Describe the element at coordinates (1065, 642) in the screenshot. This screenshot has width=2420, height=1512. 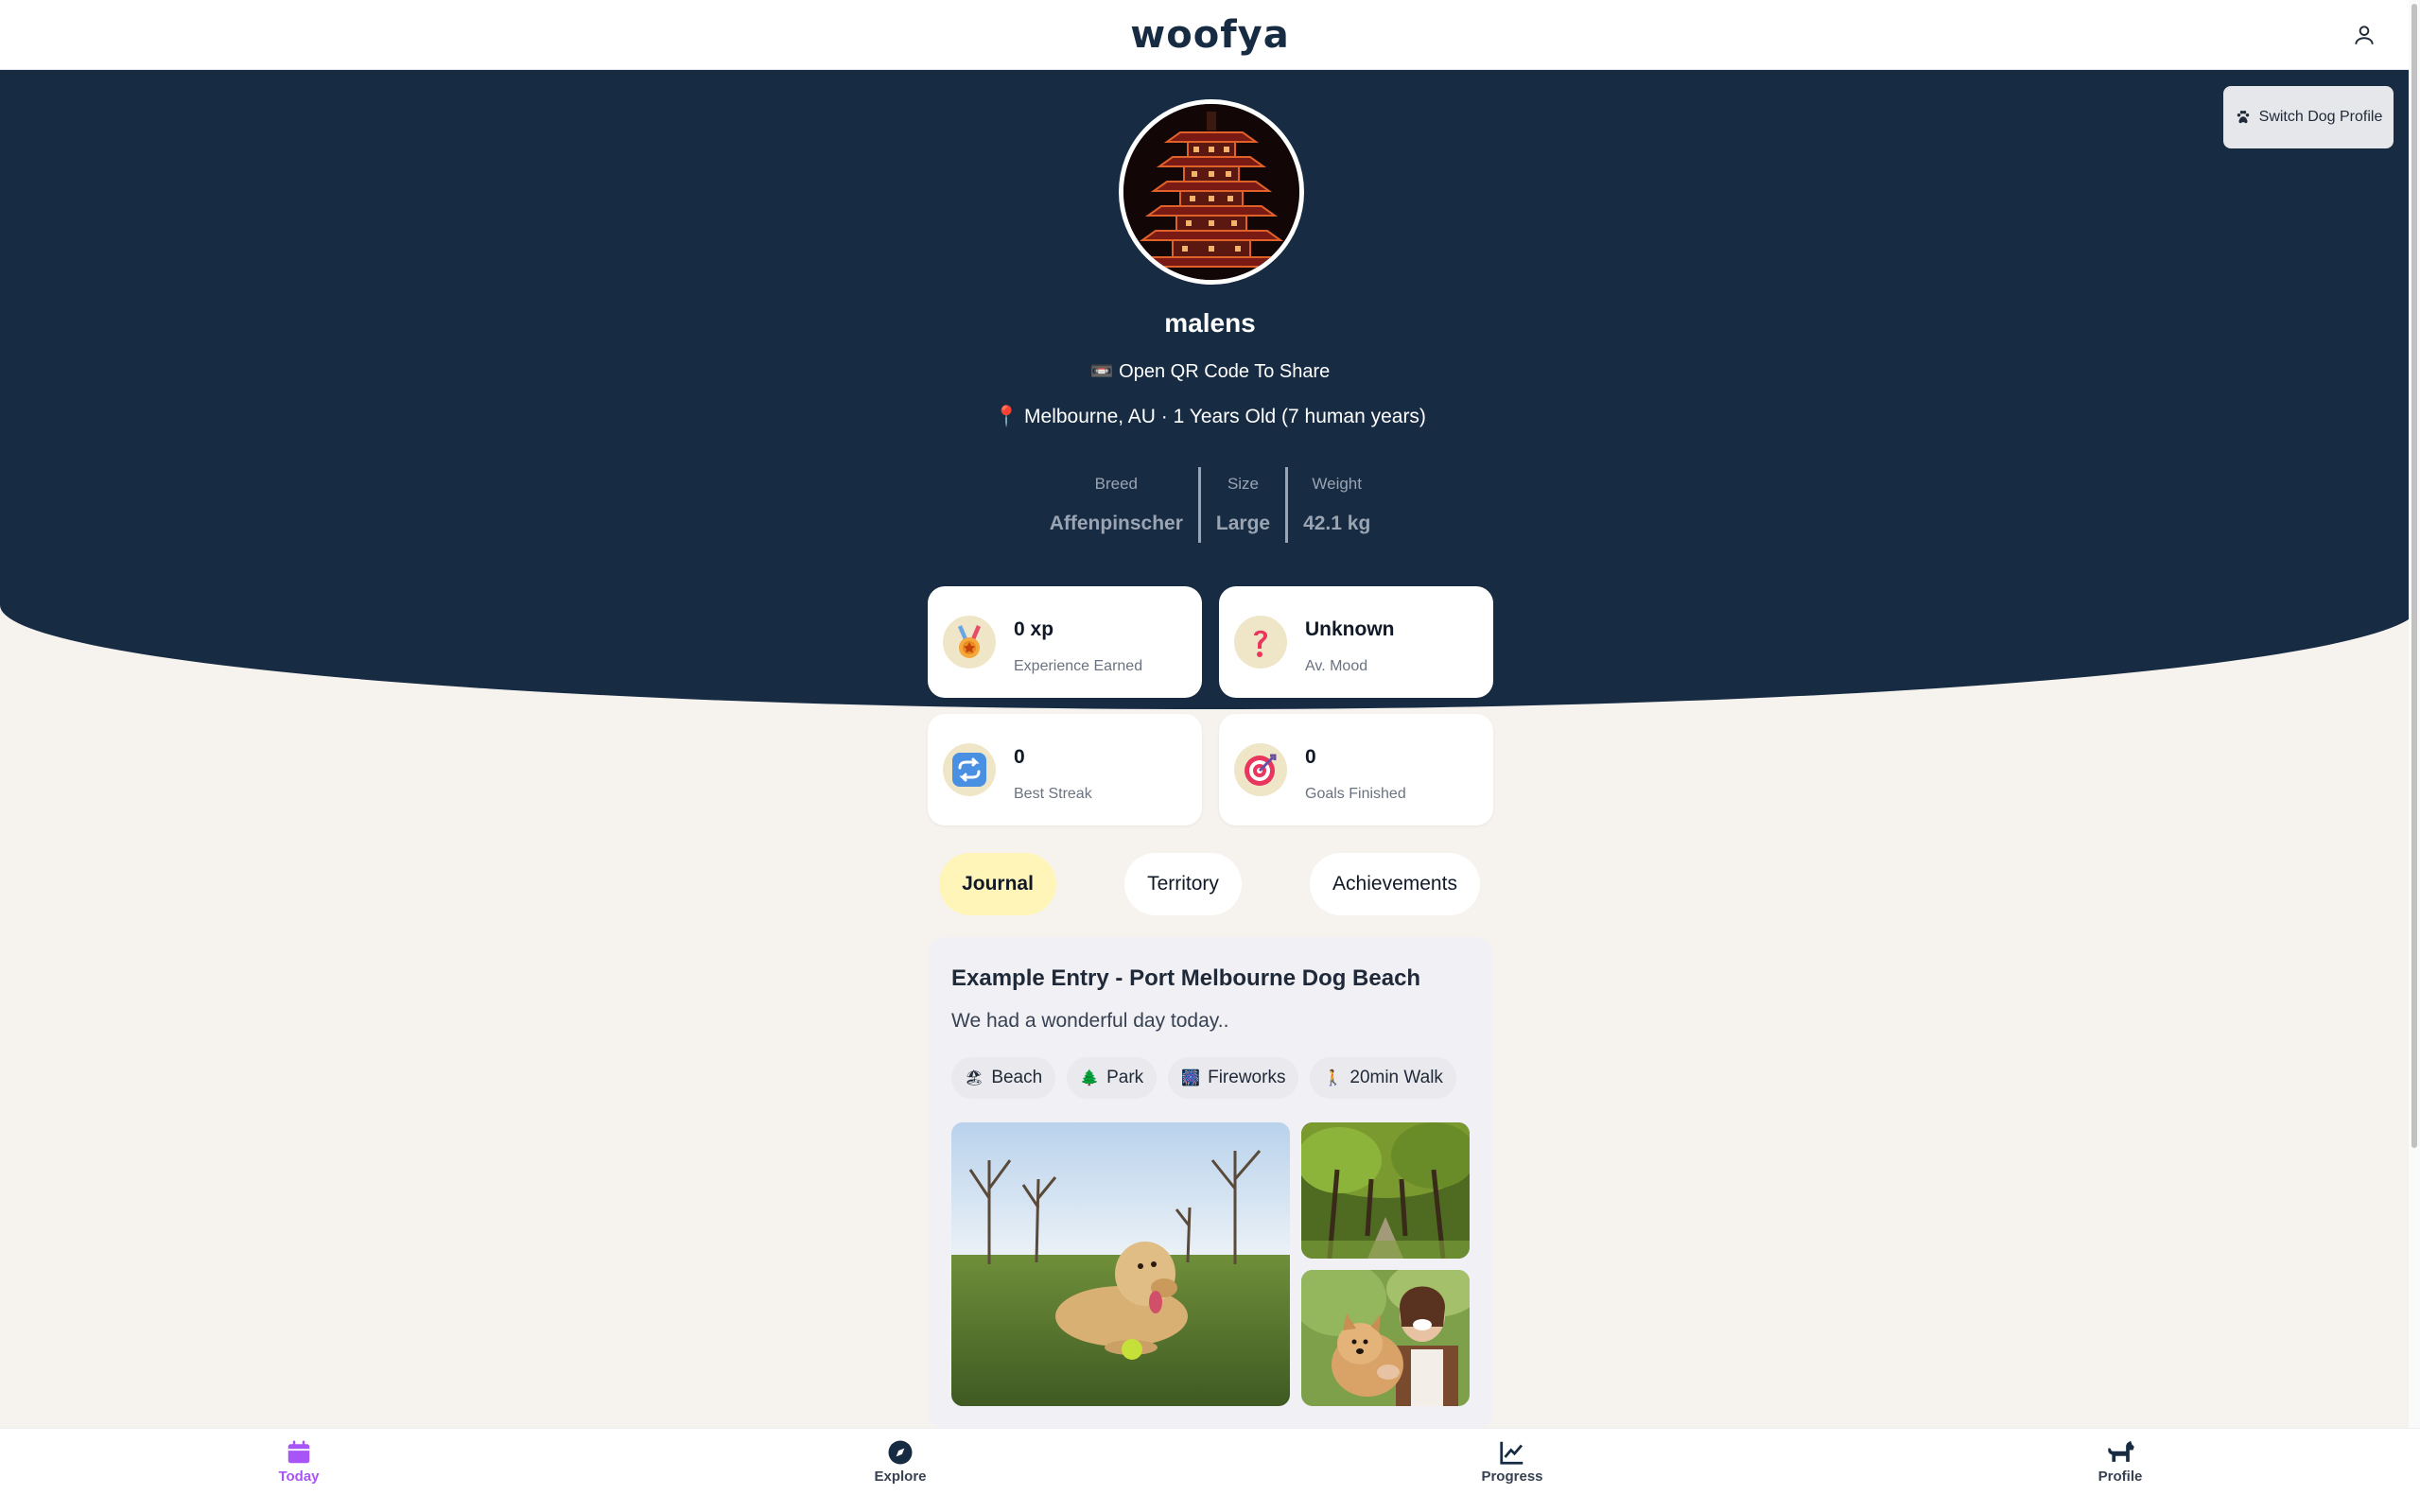
I see `experience-card: 0 xp Experience Earned` at that location.